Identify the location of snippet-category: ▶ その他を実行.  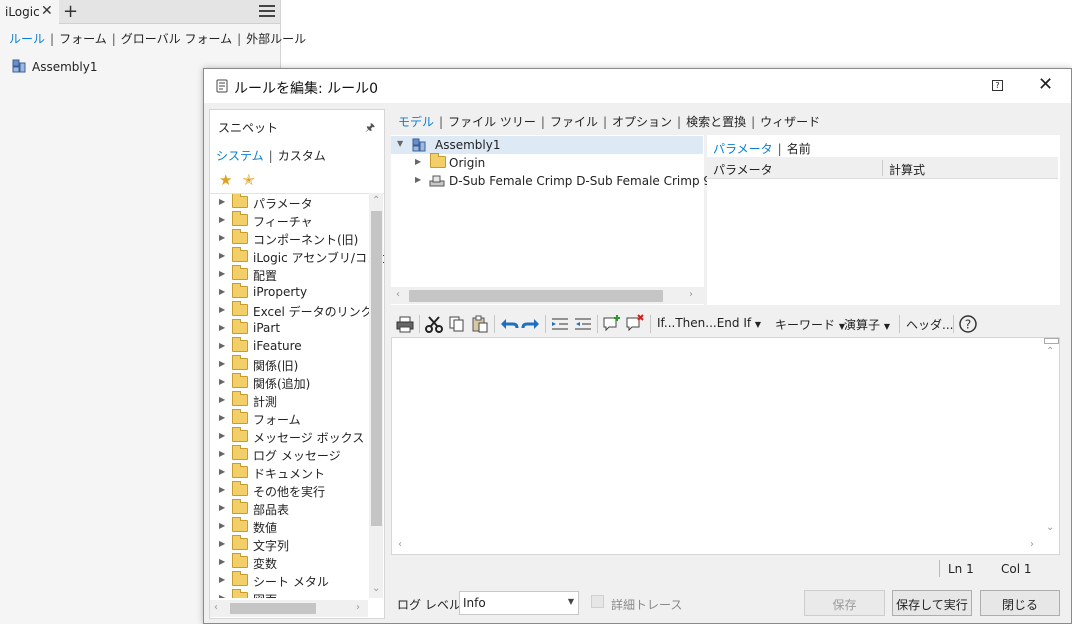
(297, 490).